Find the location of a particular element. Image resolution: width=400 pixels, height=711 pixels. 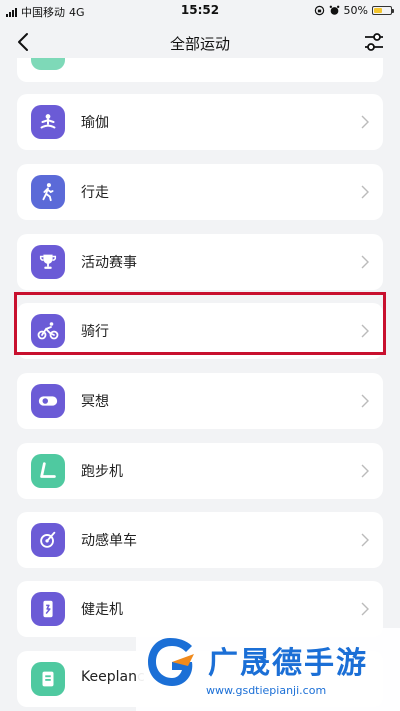

watermark-url: www.gsdtiepianji.com is located at coordinates (266, 690).